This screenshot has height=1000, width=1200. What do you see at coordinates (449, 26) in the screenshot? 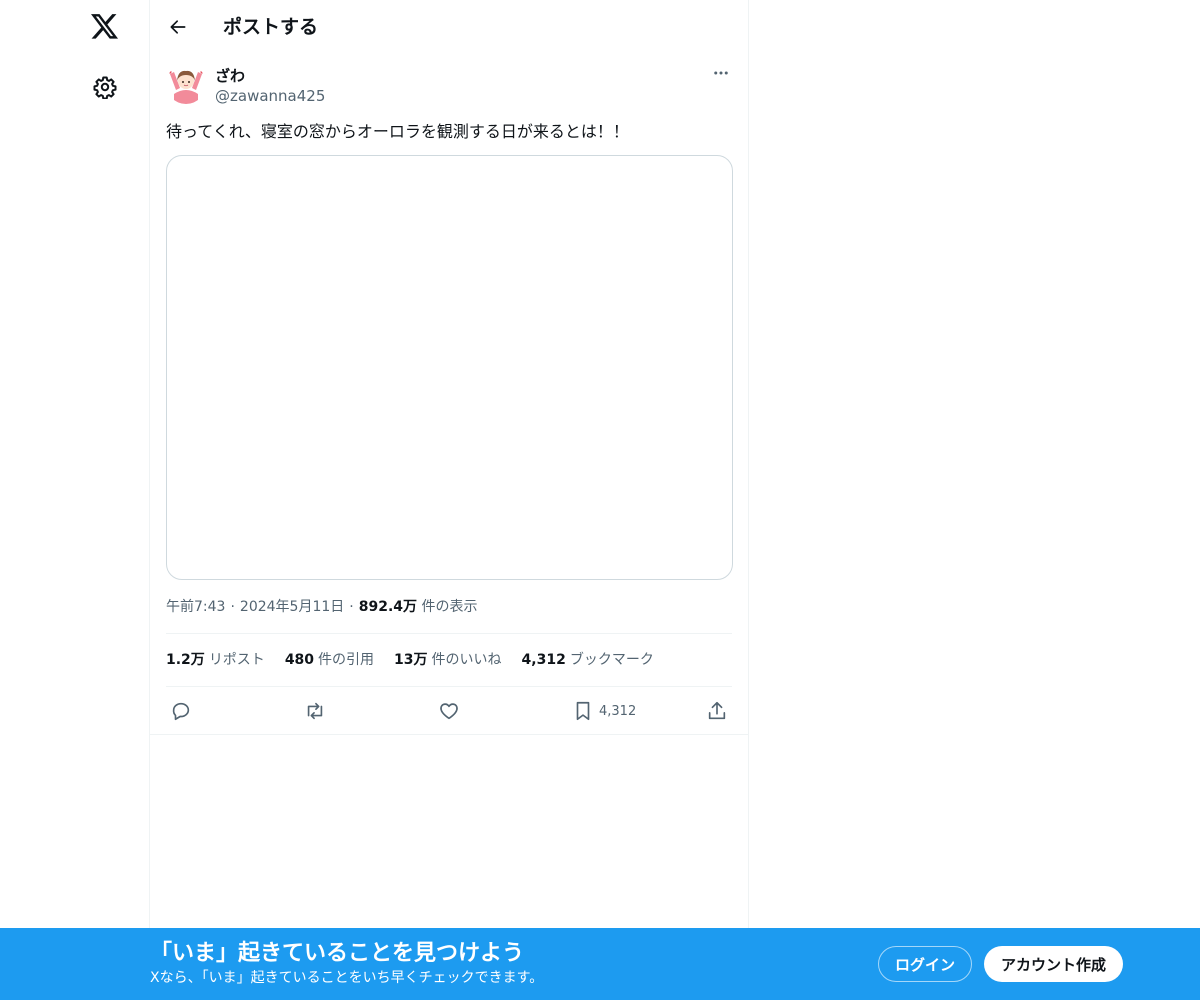
I see `page-header: ポストする` at bounding box center [449, 26].